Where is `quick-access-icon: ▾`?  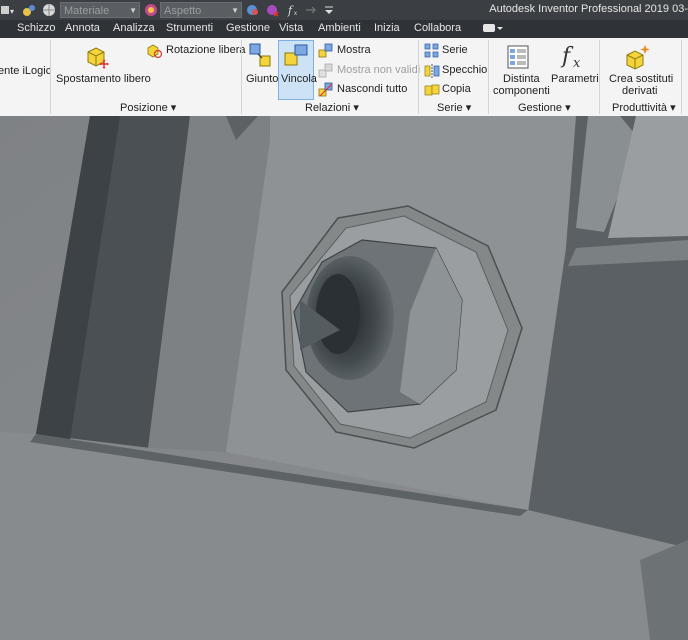
quick-access-icon: ▾ is located at coordinates (7, 10).